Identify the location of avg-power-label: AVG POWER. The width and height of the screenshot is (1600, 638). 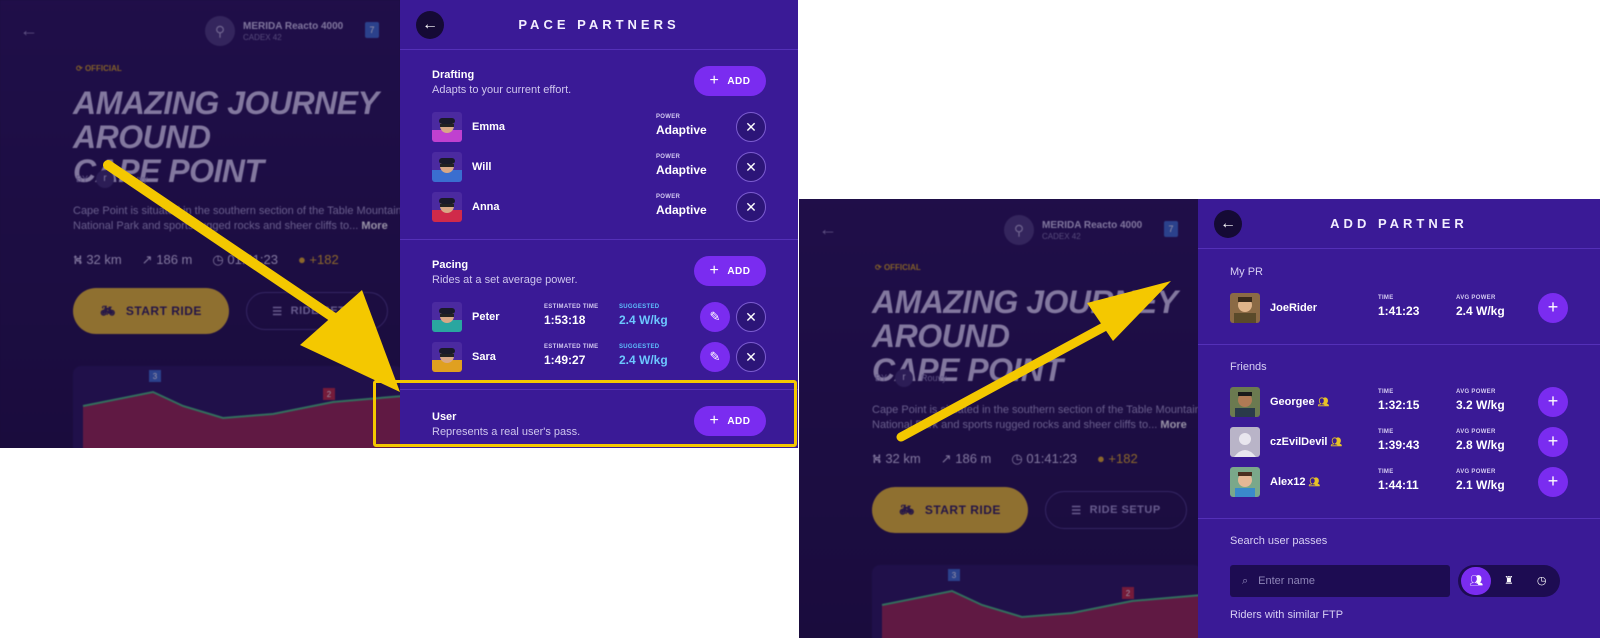
(1476, 392).